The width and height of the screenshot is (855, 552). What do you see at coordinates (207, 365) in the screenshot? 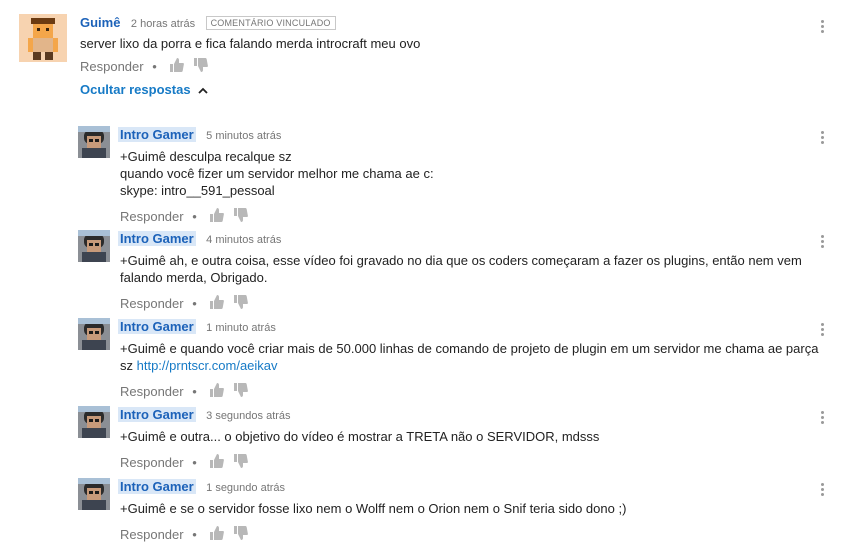
I see `comment-link: http://prntscr.com/aeikav` at bounding box center [207, 365].